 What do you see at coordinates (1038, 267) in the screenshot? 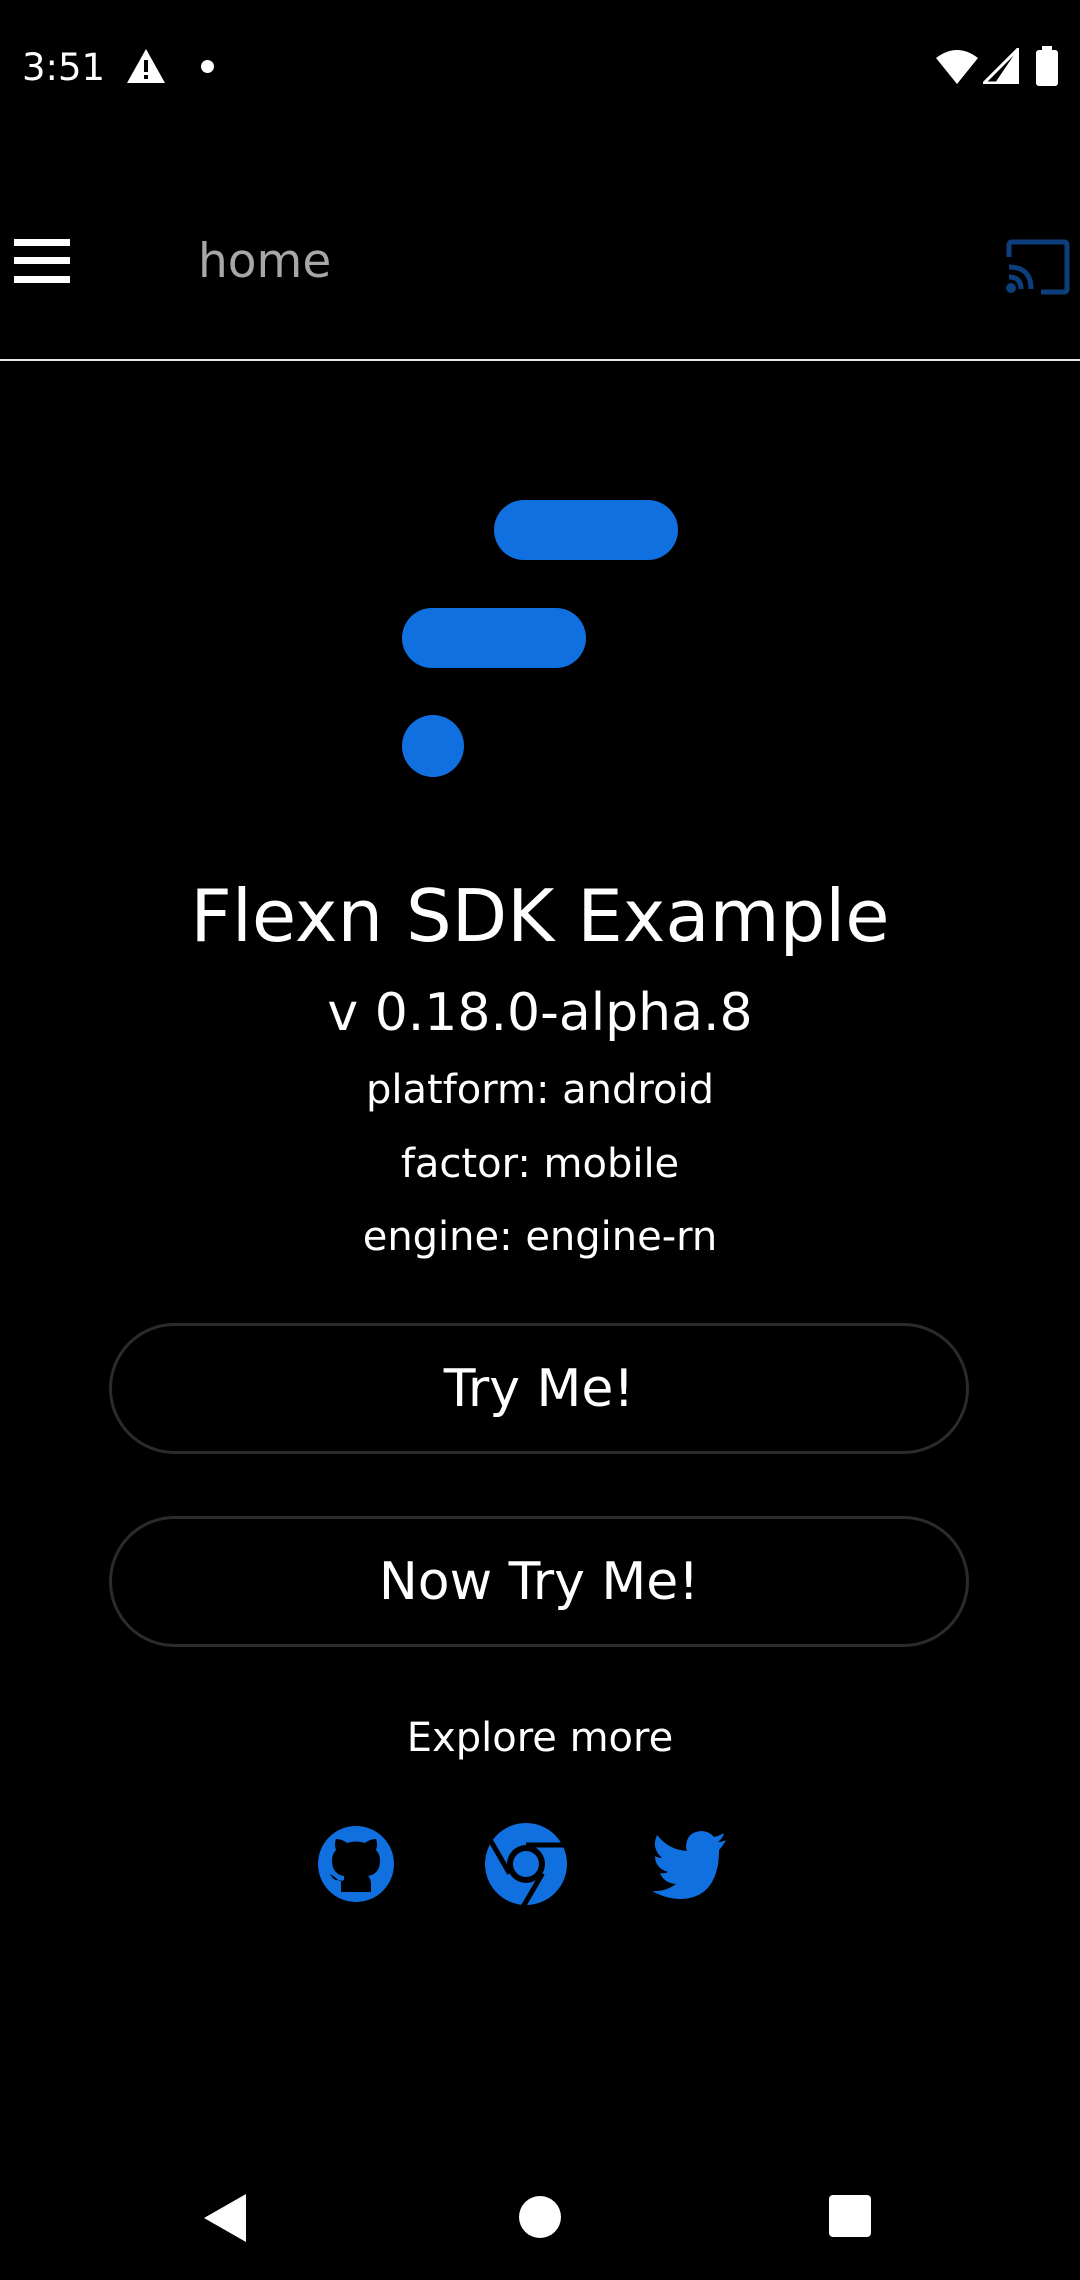
I see `cast-icon` at bounding box center [1038, 267].